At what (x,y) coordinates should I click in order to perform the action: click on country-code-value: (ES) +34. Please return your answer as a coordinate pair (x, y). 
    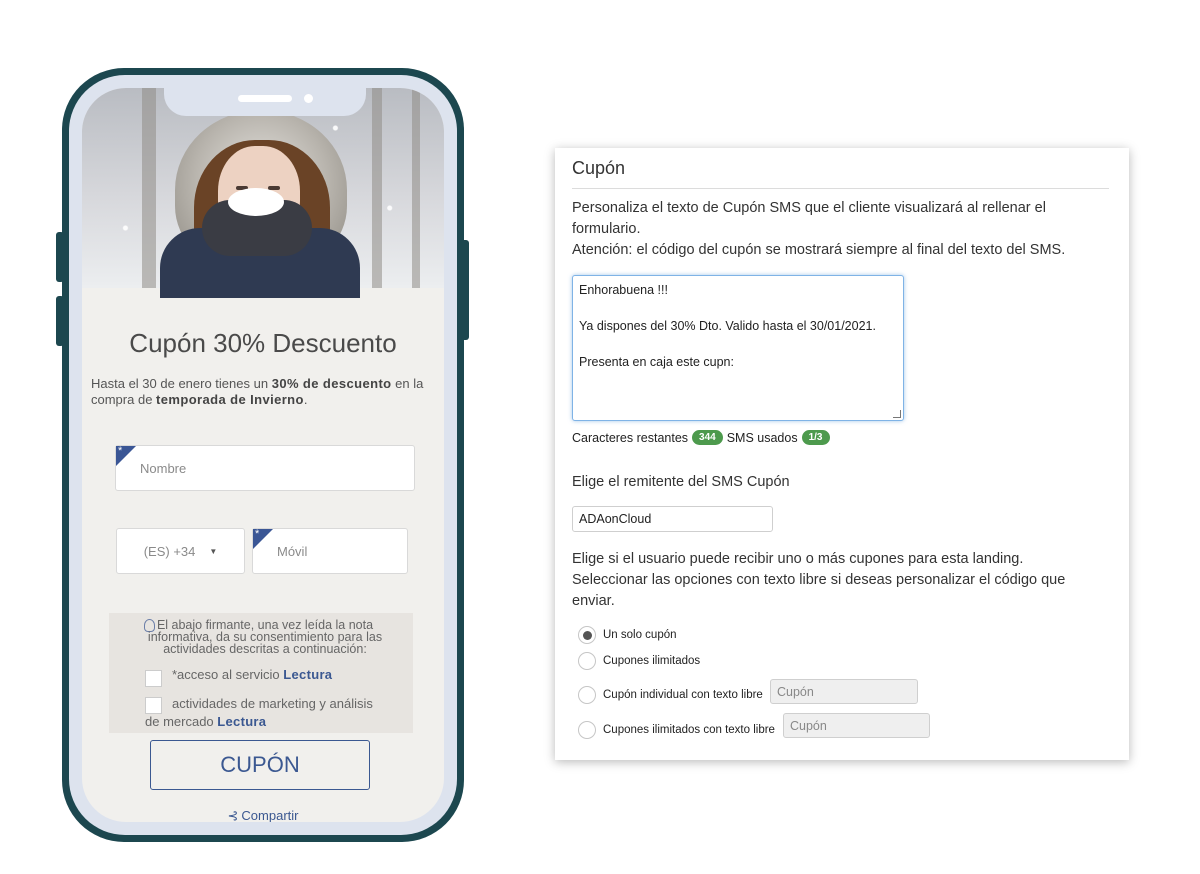
    Looking at the image, I should click on (169, 551).